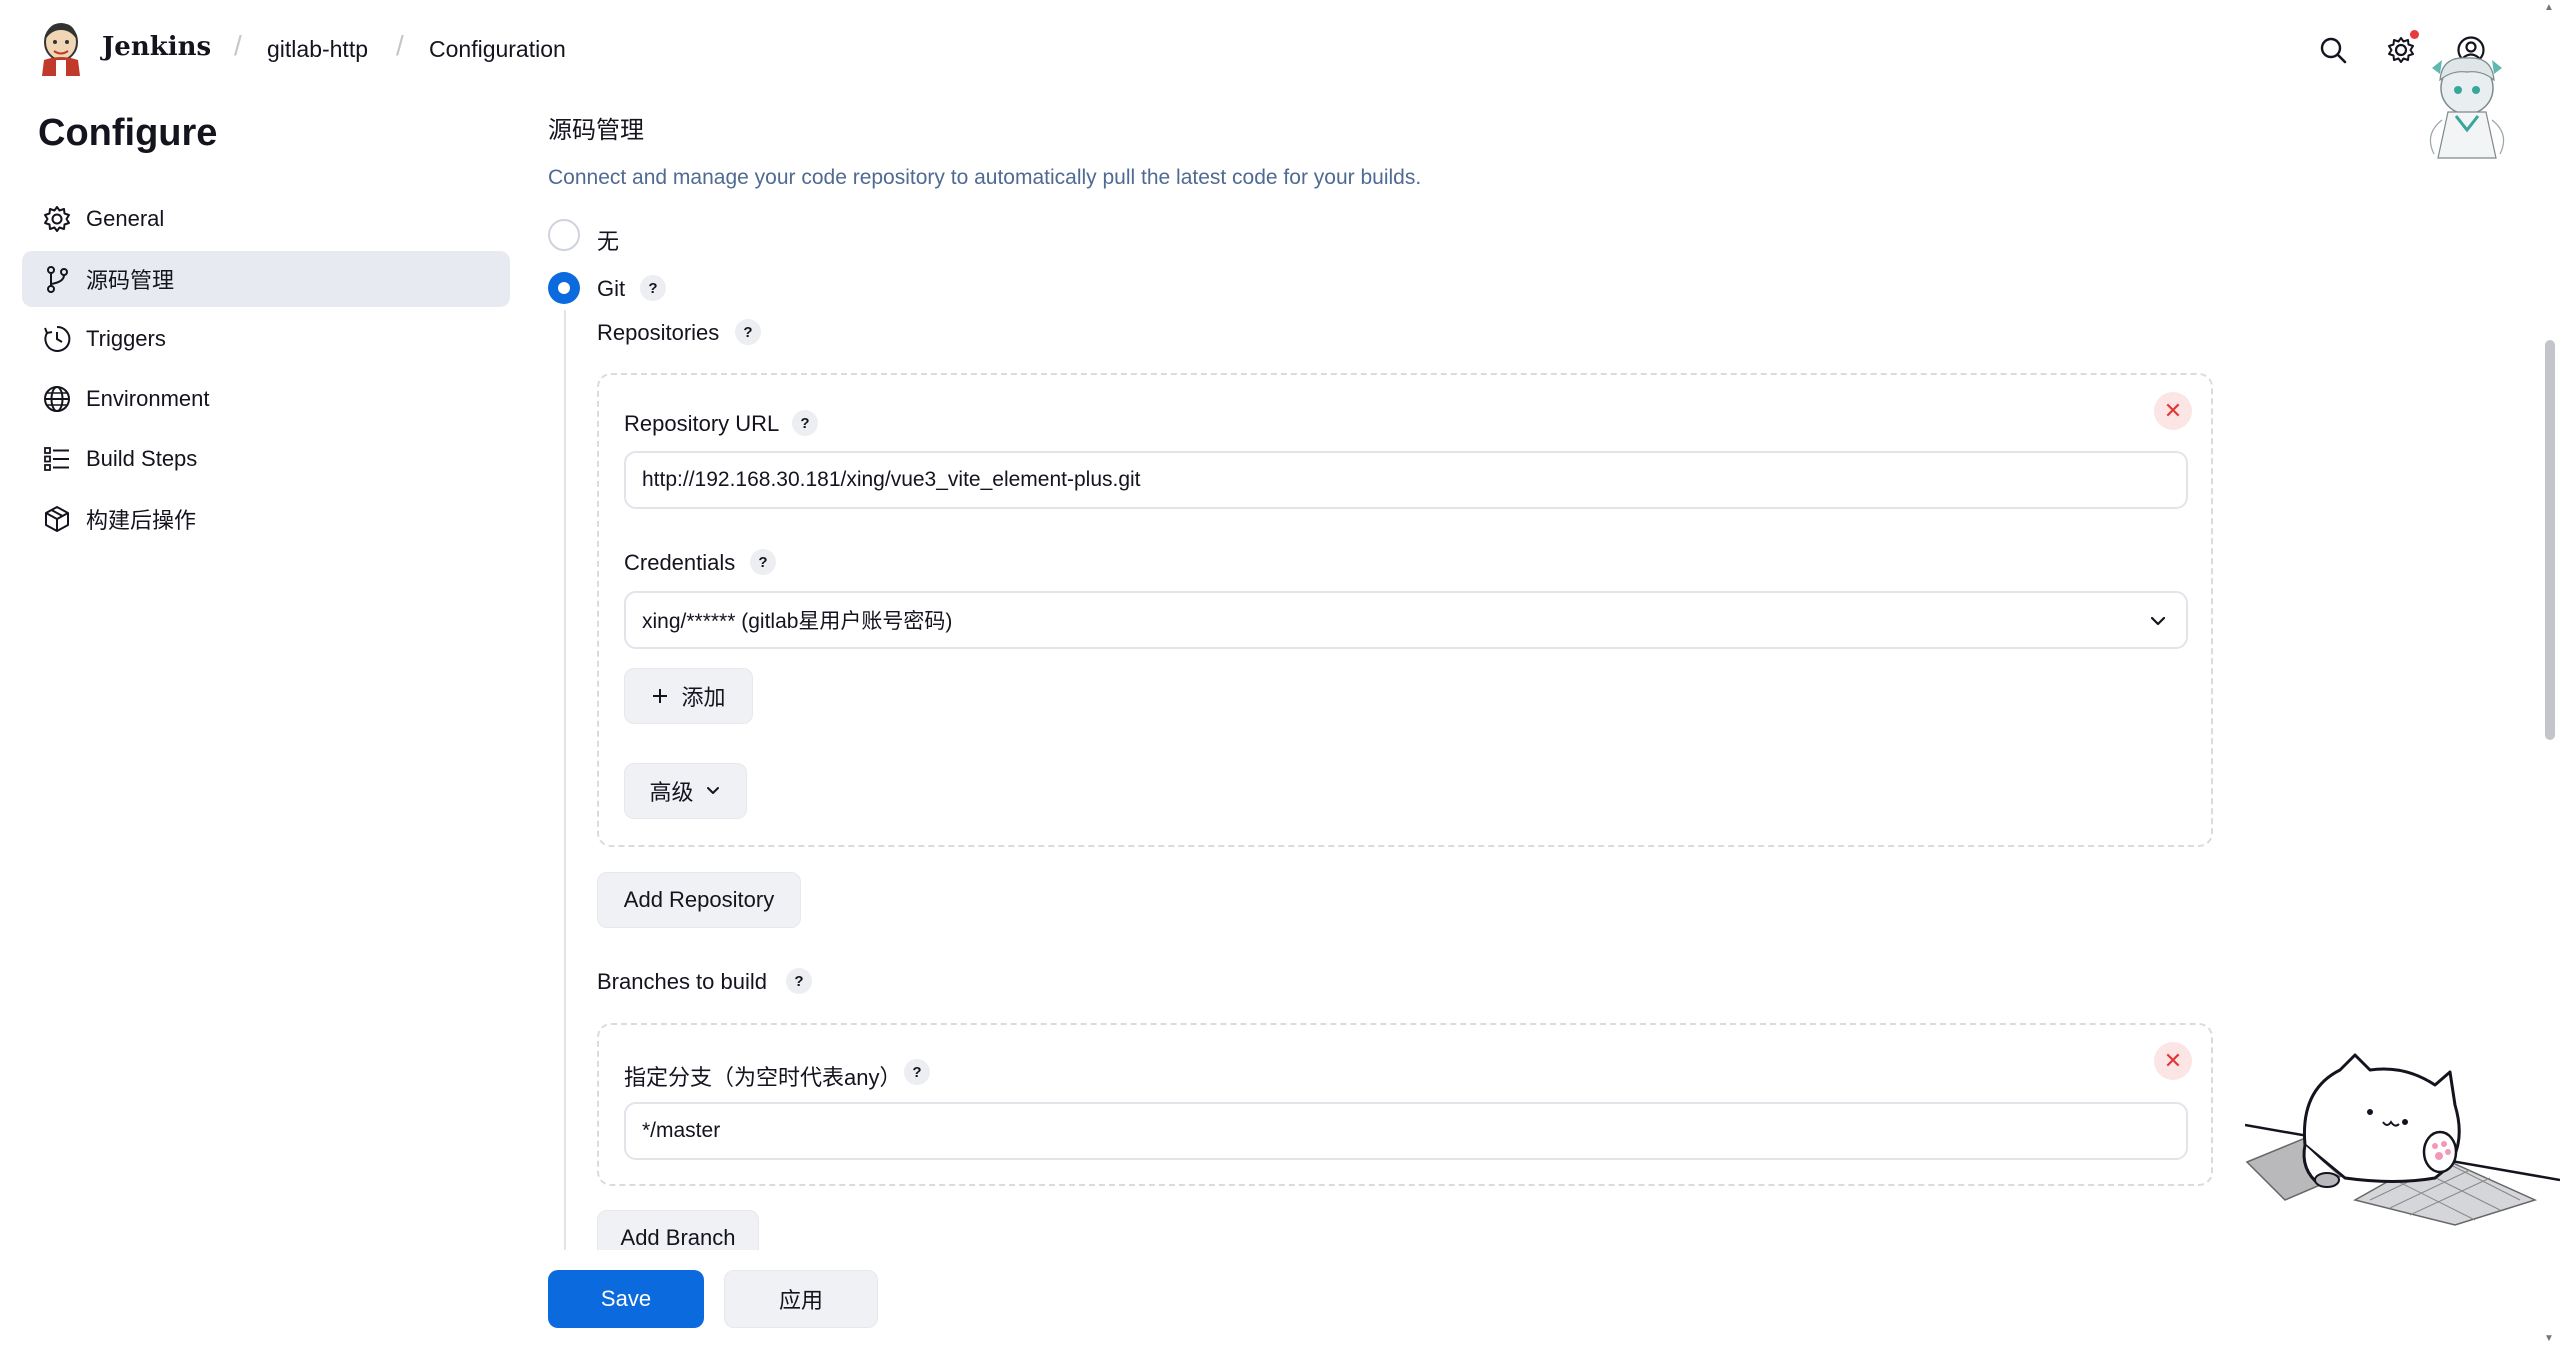 The height and width of the screenshot is (1347, 2560). What do you see at coordinates (2467, 110) in the screenshot?
I see `anime-mascot-image` at bounding box center [2467, 110].